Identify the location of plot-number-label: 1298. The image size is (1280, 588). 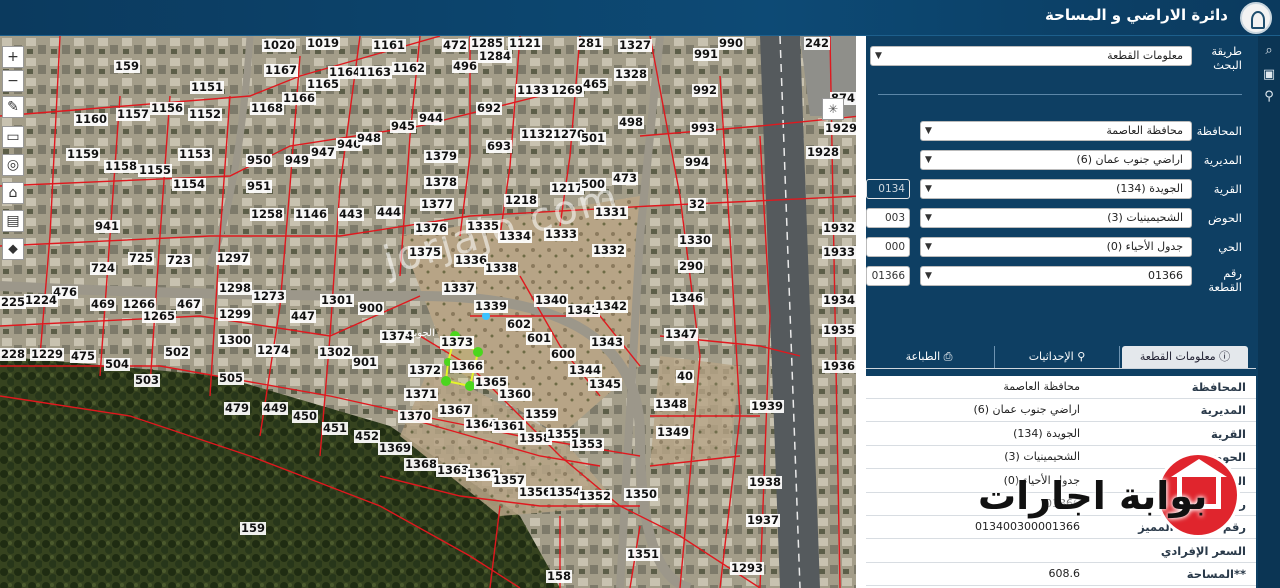
(235, 288).